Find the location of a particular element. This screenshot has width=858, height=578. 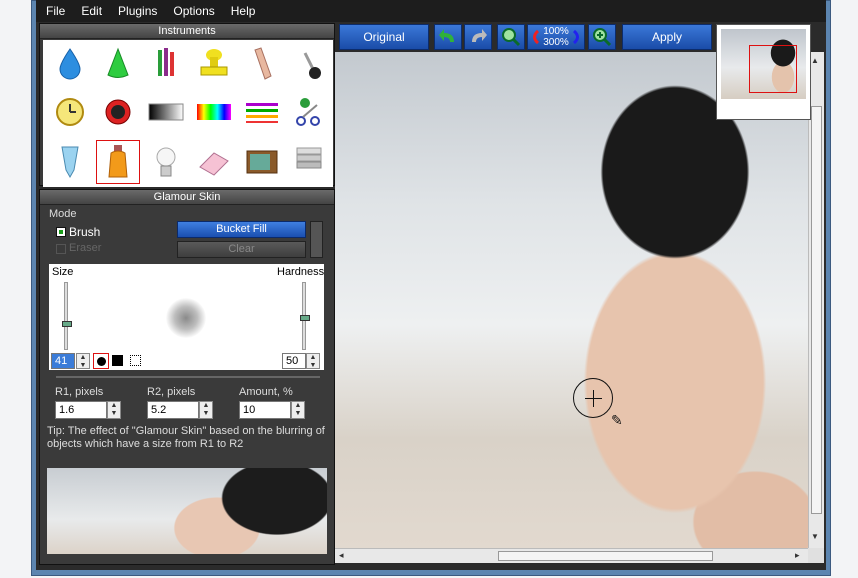

brush-pointer-icon: ✎ is located at coordinates (617, 420).